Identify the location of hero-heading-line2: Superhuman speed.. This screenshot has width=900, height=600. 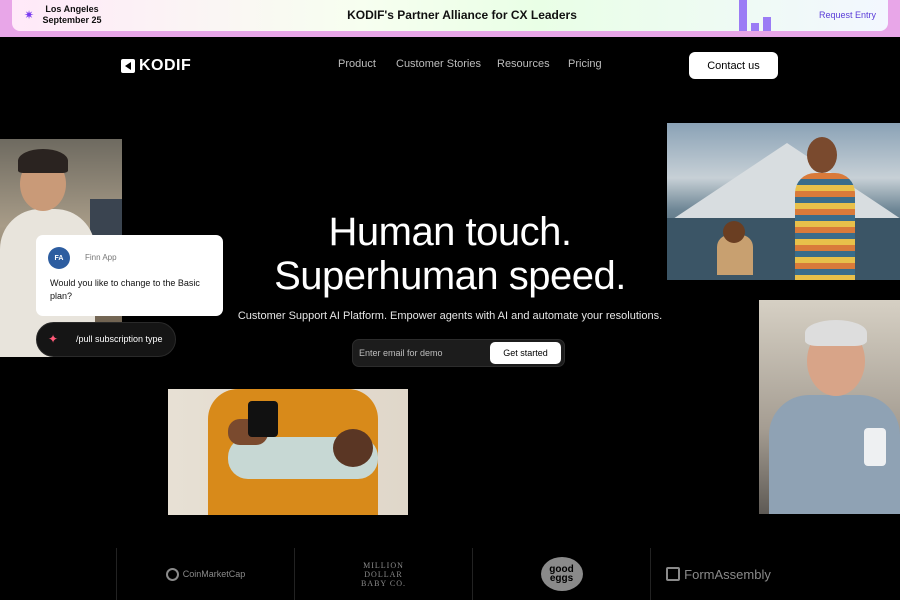
(450, 276).